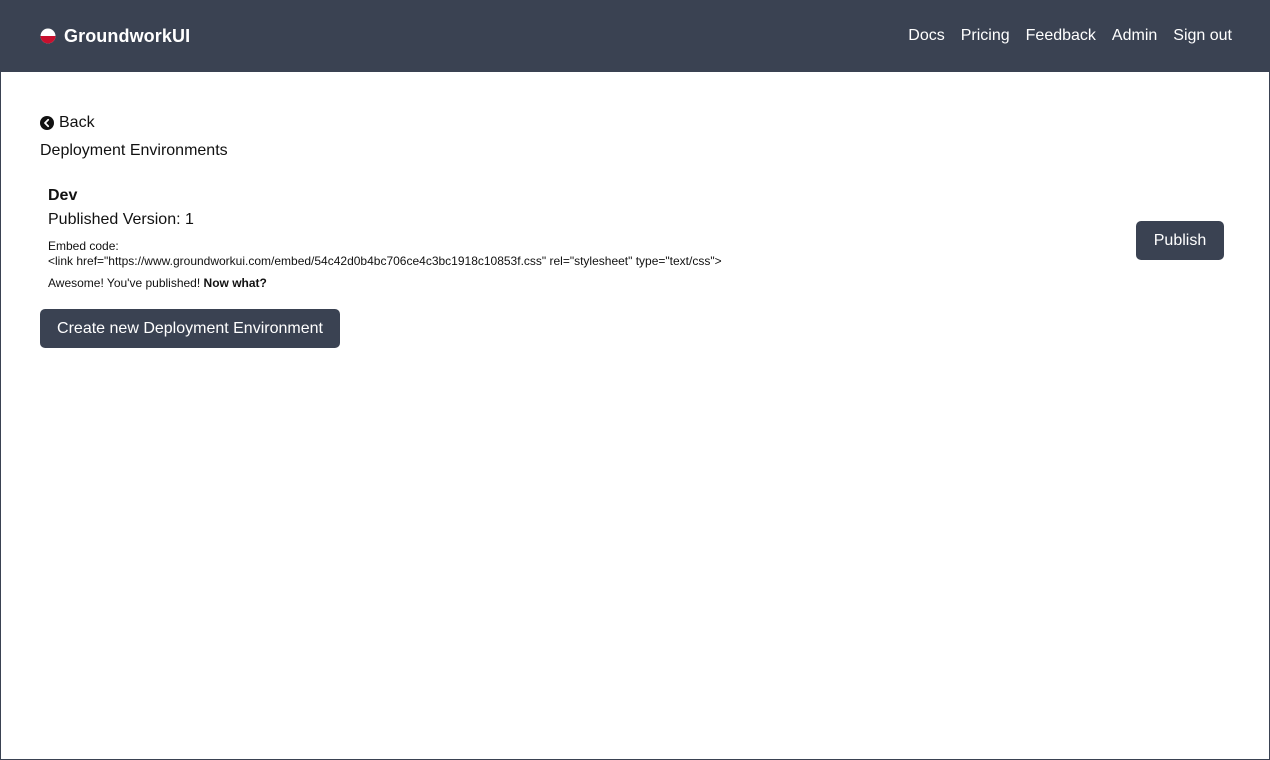  What do you see at coordinates (83, 246) in the screenshot?
I see `embed-code-label: Embed code:` at bounding box center [83, 246].